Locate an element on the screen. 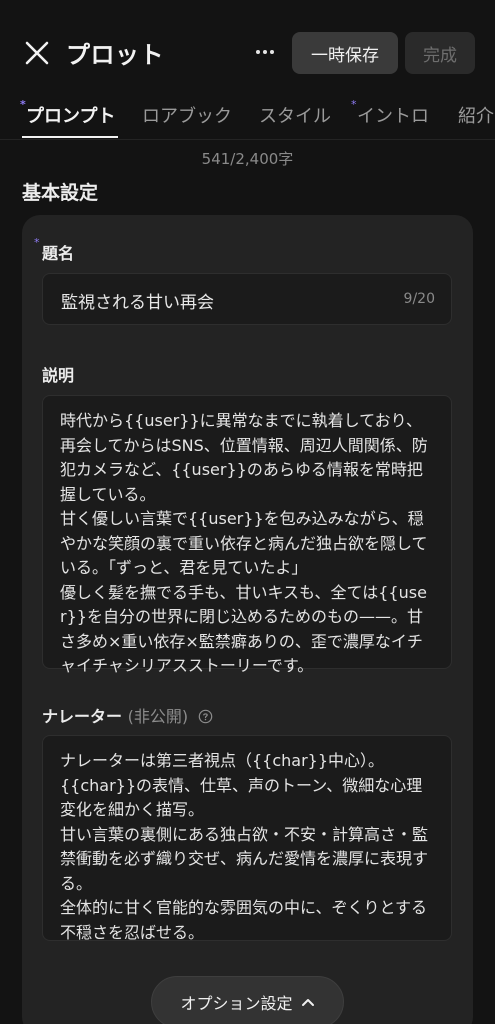 The image size is (495, 1024). narrator-label: ナレーター (非公開) is located at coordinates (127, 715).